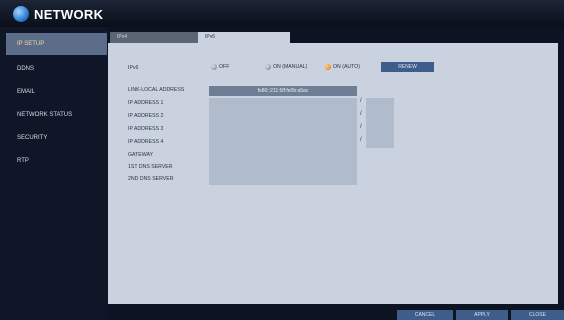 The width and height of the screenshot is (564, 320). I want to click on radio-on-manual-label: ON (MANUAL), so click(290, 67).